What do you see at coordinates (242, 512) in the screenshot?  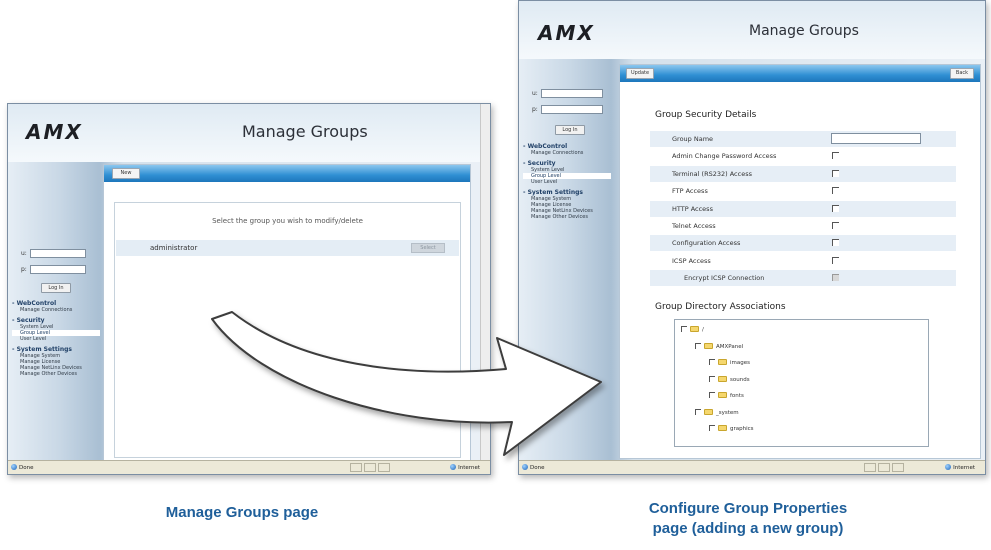 I see `caption-manage-groups: Manage Groups page` at bounding box center [242, 512].